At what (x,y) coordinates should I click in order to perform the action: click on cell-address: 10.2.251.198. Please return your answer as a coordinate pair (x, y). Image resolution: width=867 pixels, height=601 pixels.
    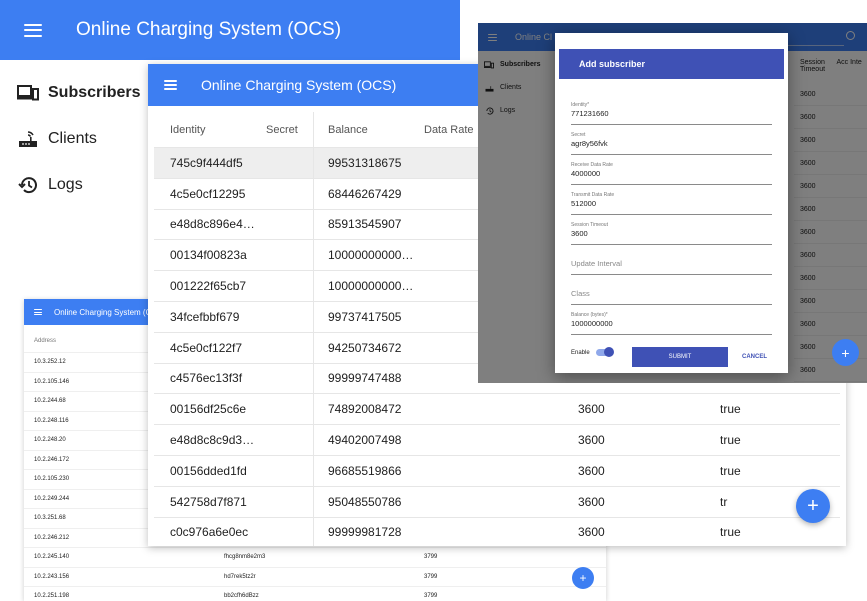
    Looking at the image, I should click on (52, 596).